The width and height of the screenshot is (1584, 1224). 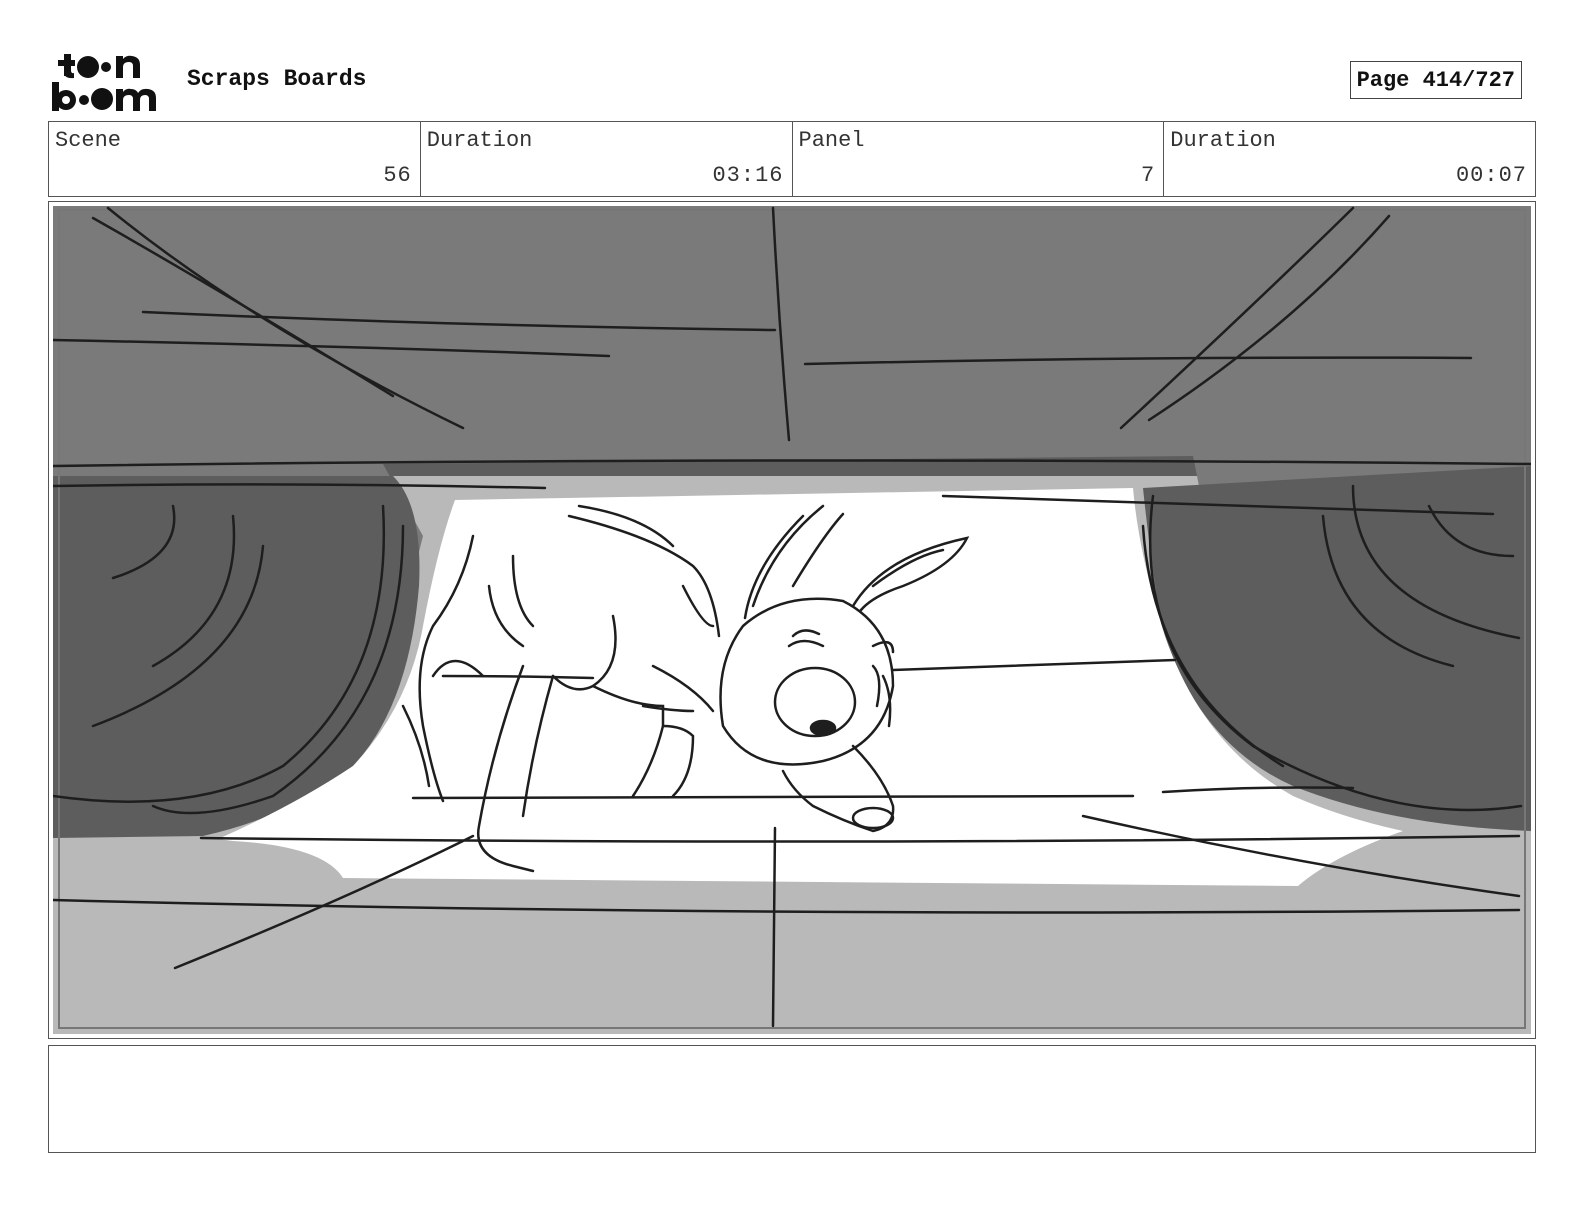 I want to click on scene-label: Scene, so click(x=88, y=140).